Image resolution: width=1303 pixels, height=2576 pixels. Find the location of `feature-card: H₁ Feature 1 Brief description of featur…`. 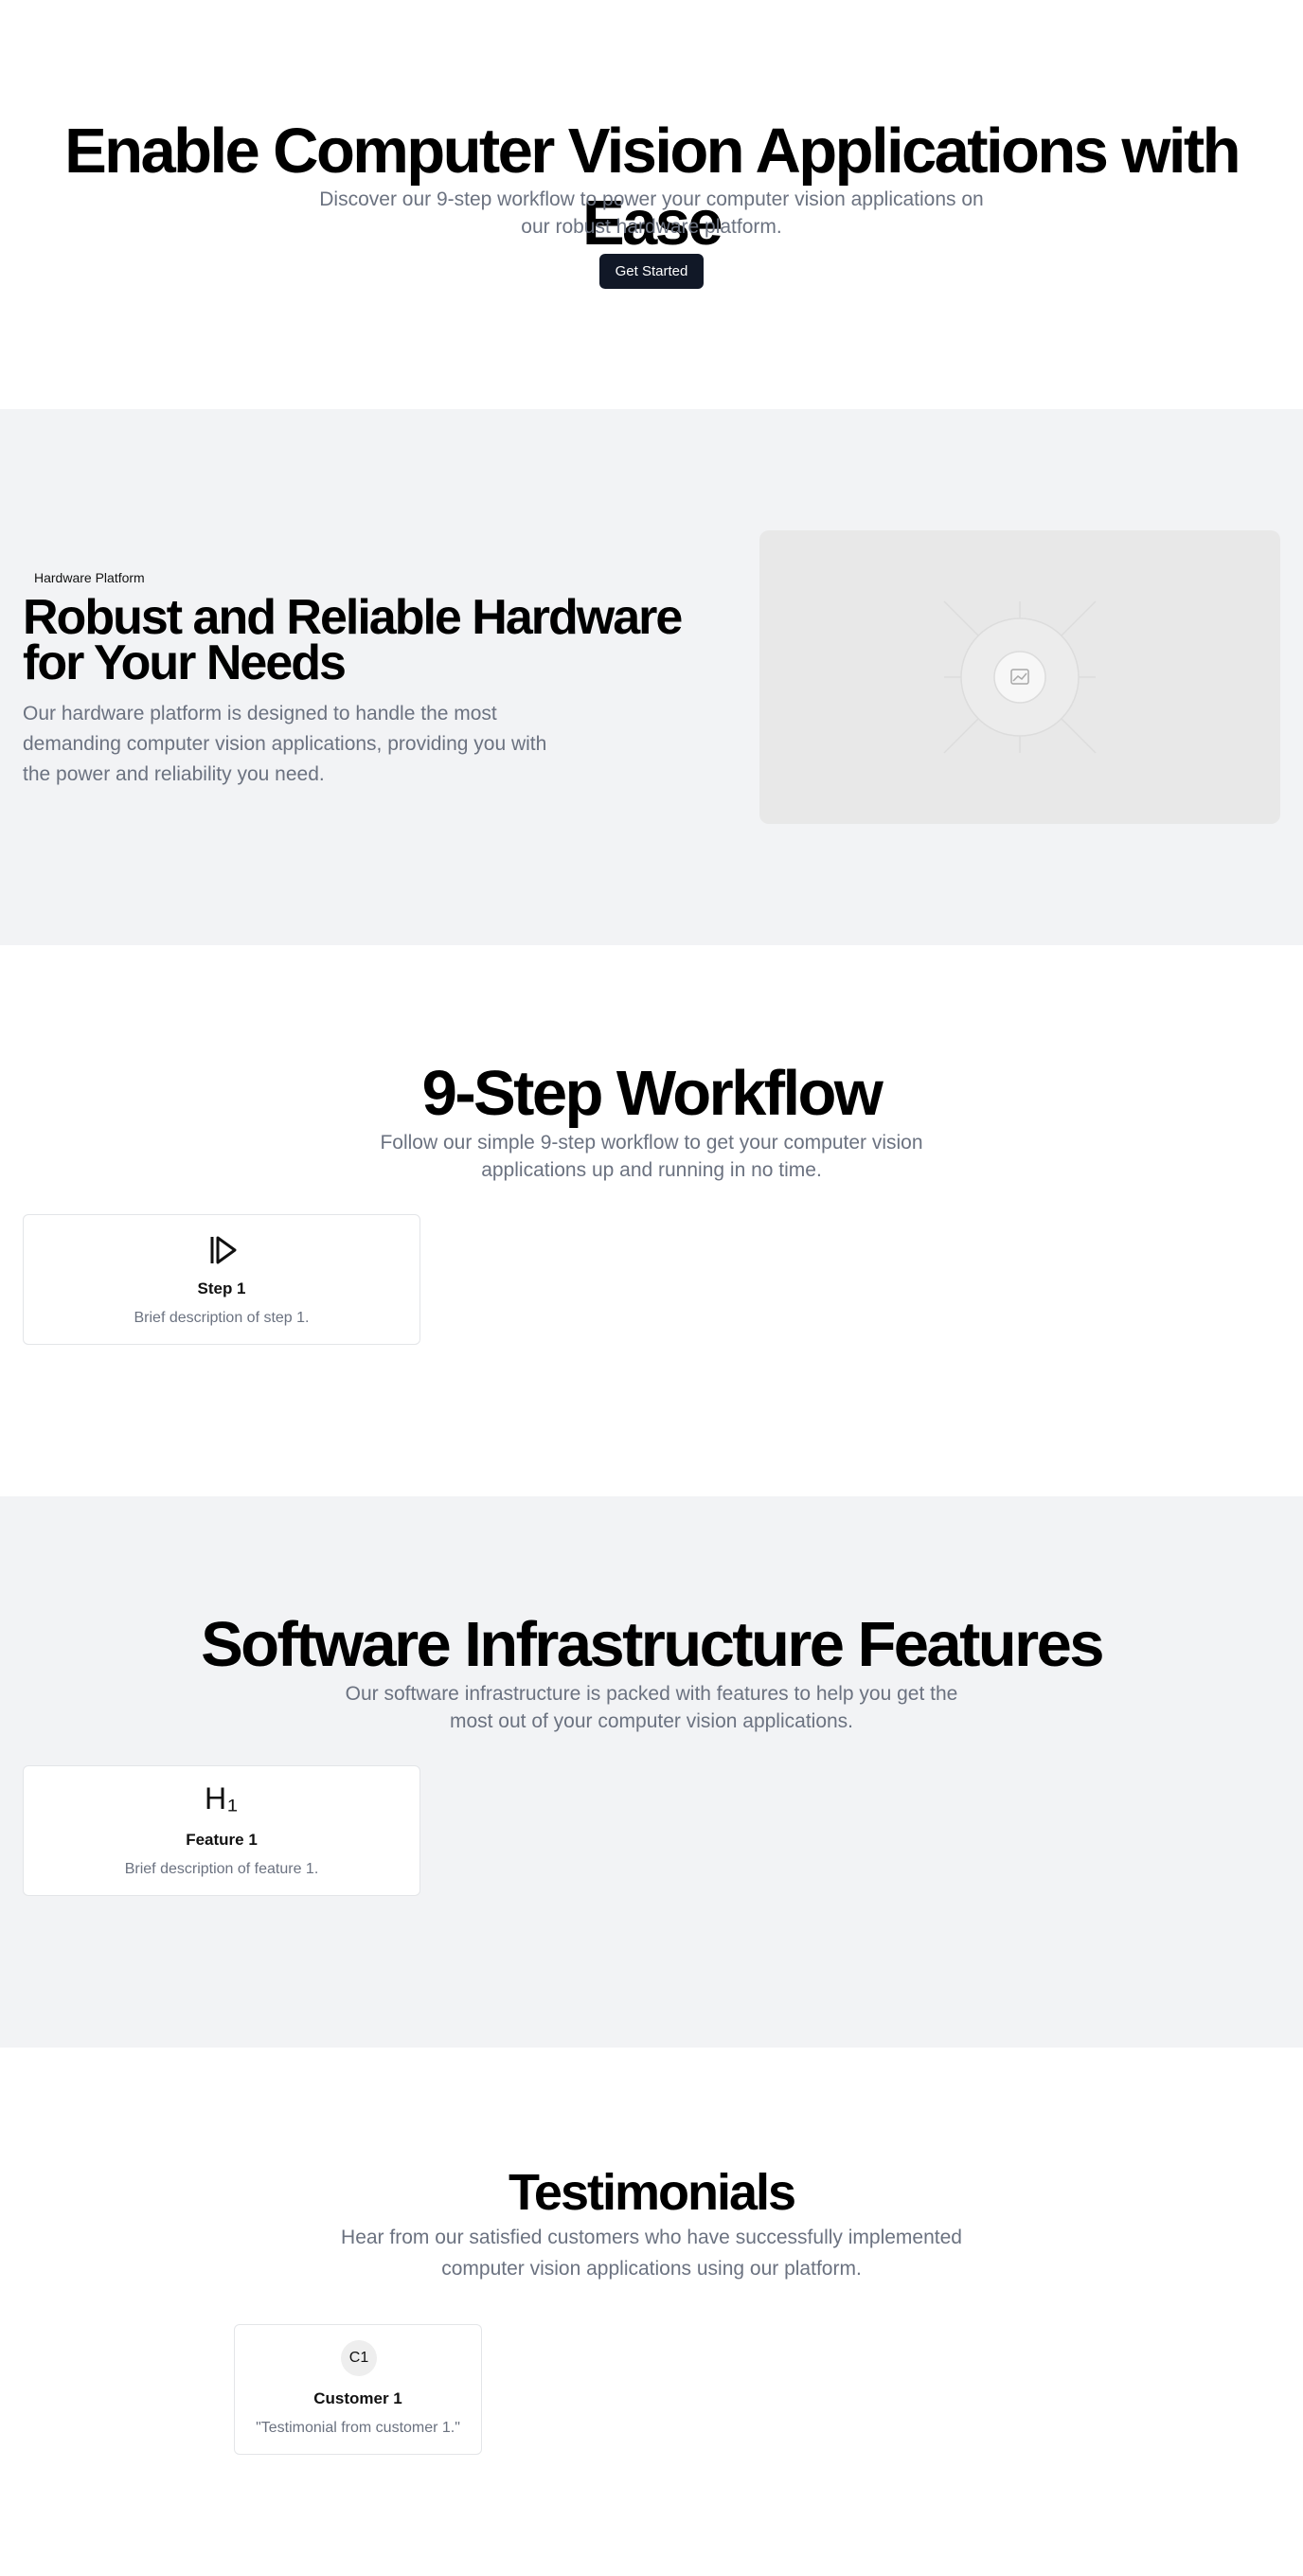

feature-card: H₁ Feature 1 Brief description of featur… is located at coordinates (221, 1830).